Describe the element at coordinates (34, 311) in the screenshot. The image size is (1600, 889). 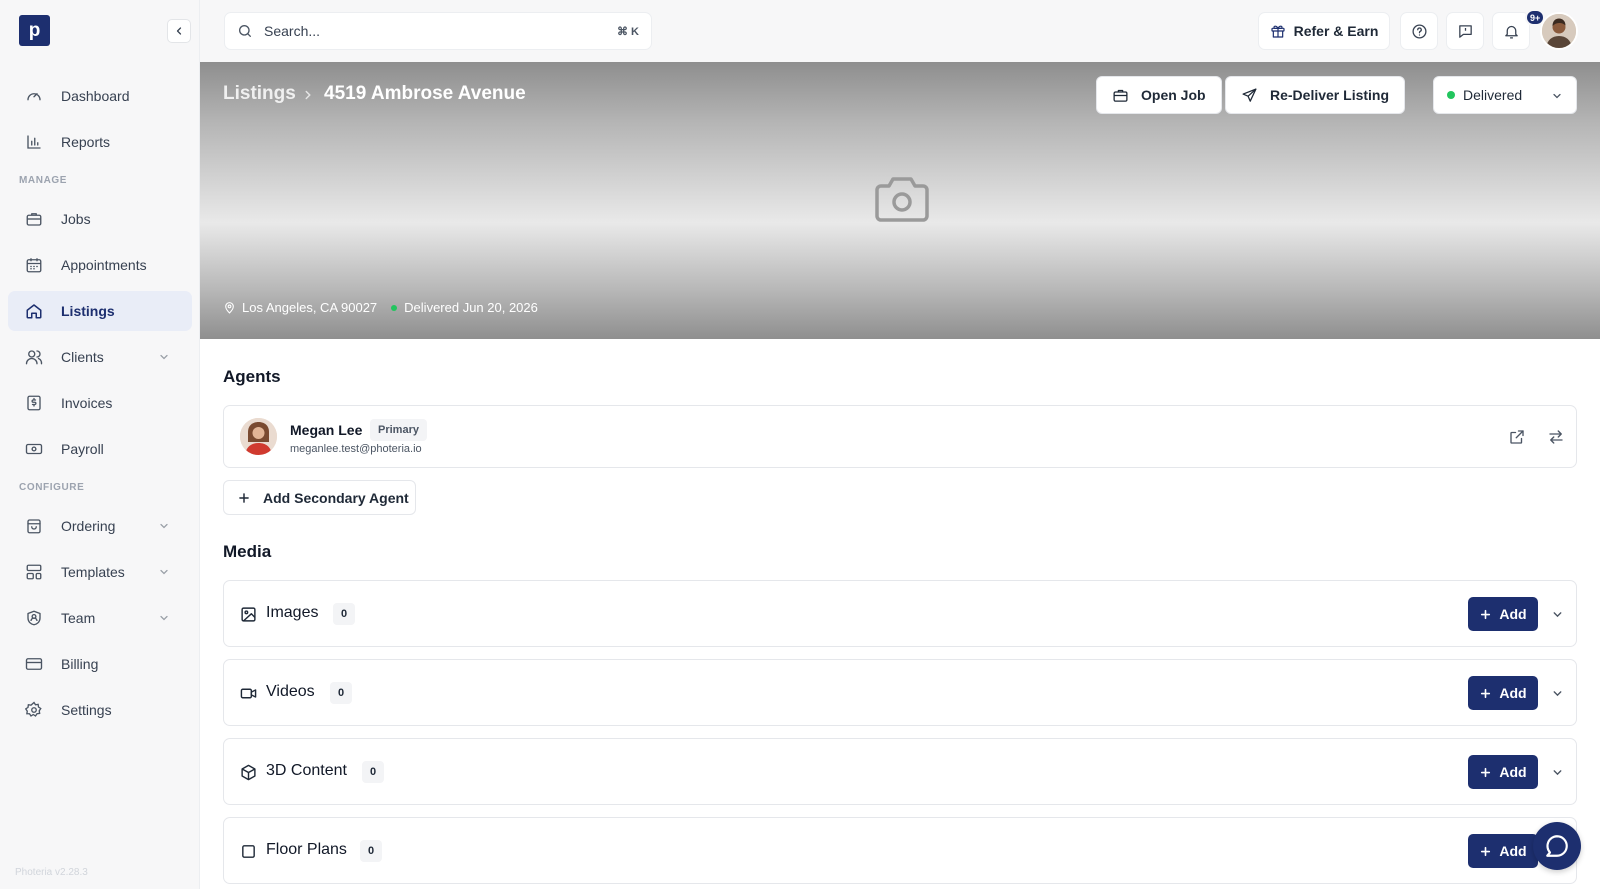
I see `home-icon` at that location.